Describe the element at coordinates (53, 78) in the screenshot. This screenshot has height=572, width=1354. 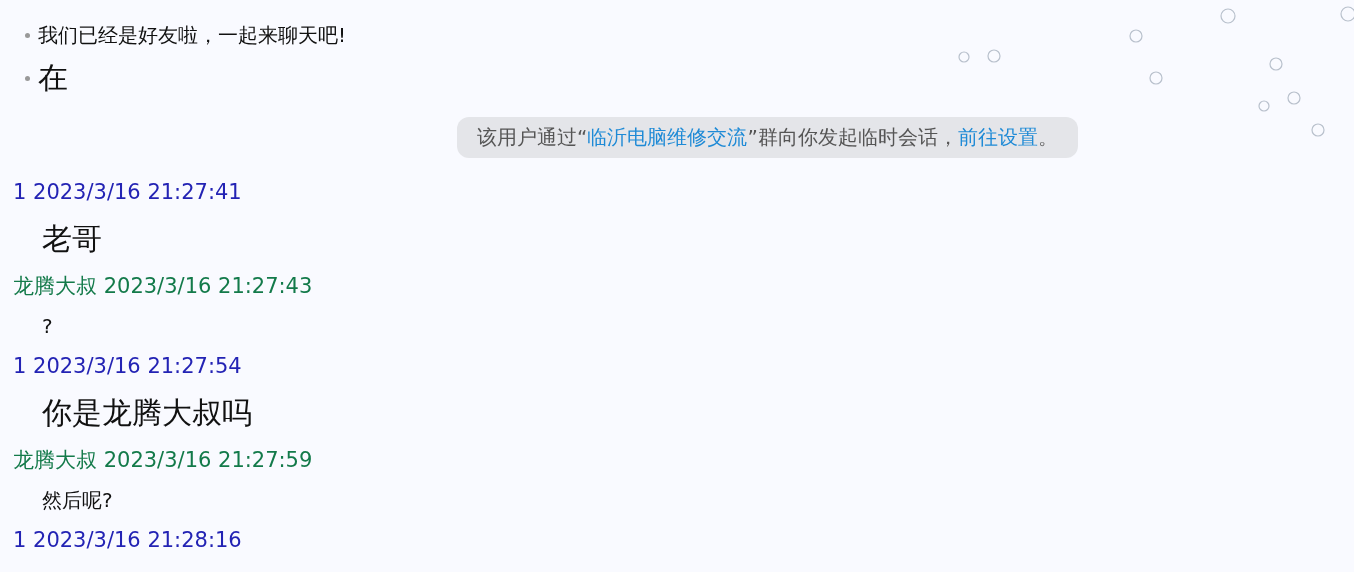
I see `chat-message: 在` at that location.